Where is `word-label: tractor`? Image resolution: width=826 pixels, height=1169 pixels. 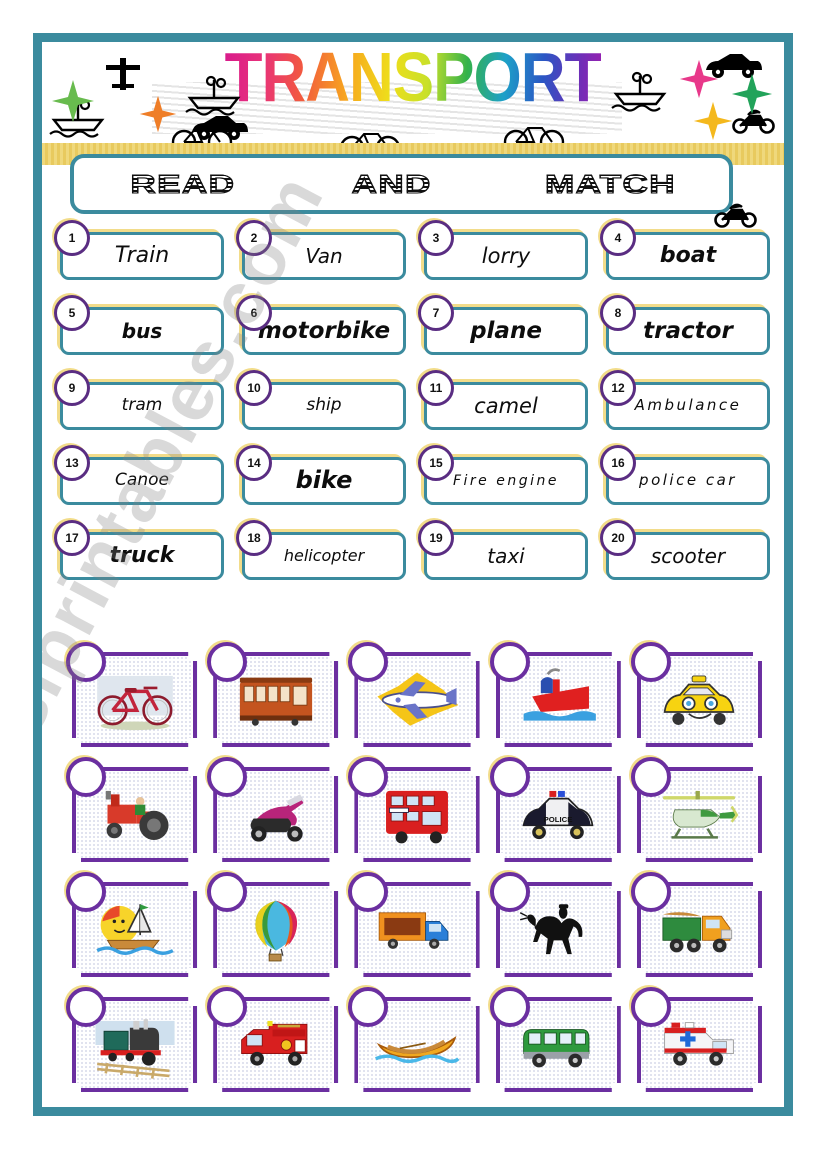
word-label: tractor is located at coordinates (688, 330).